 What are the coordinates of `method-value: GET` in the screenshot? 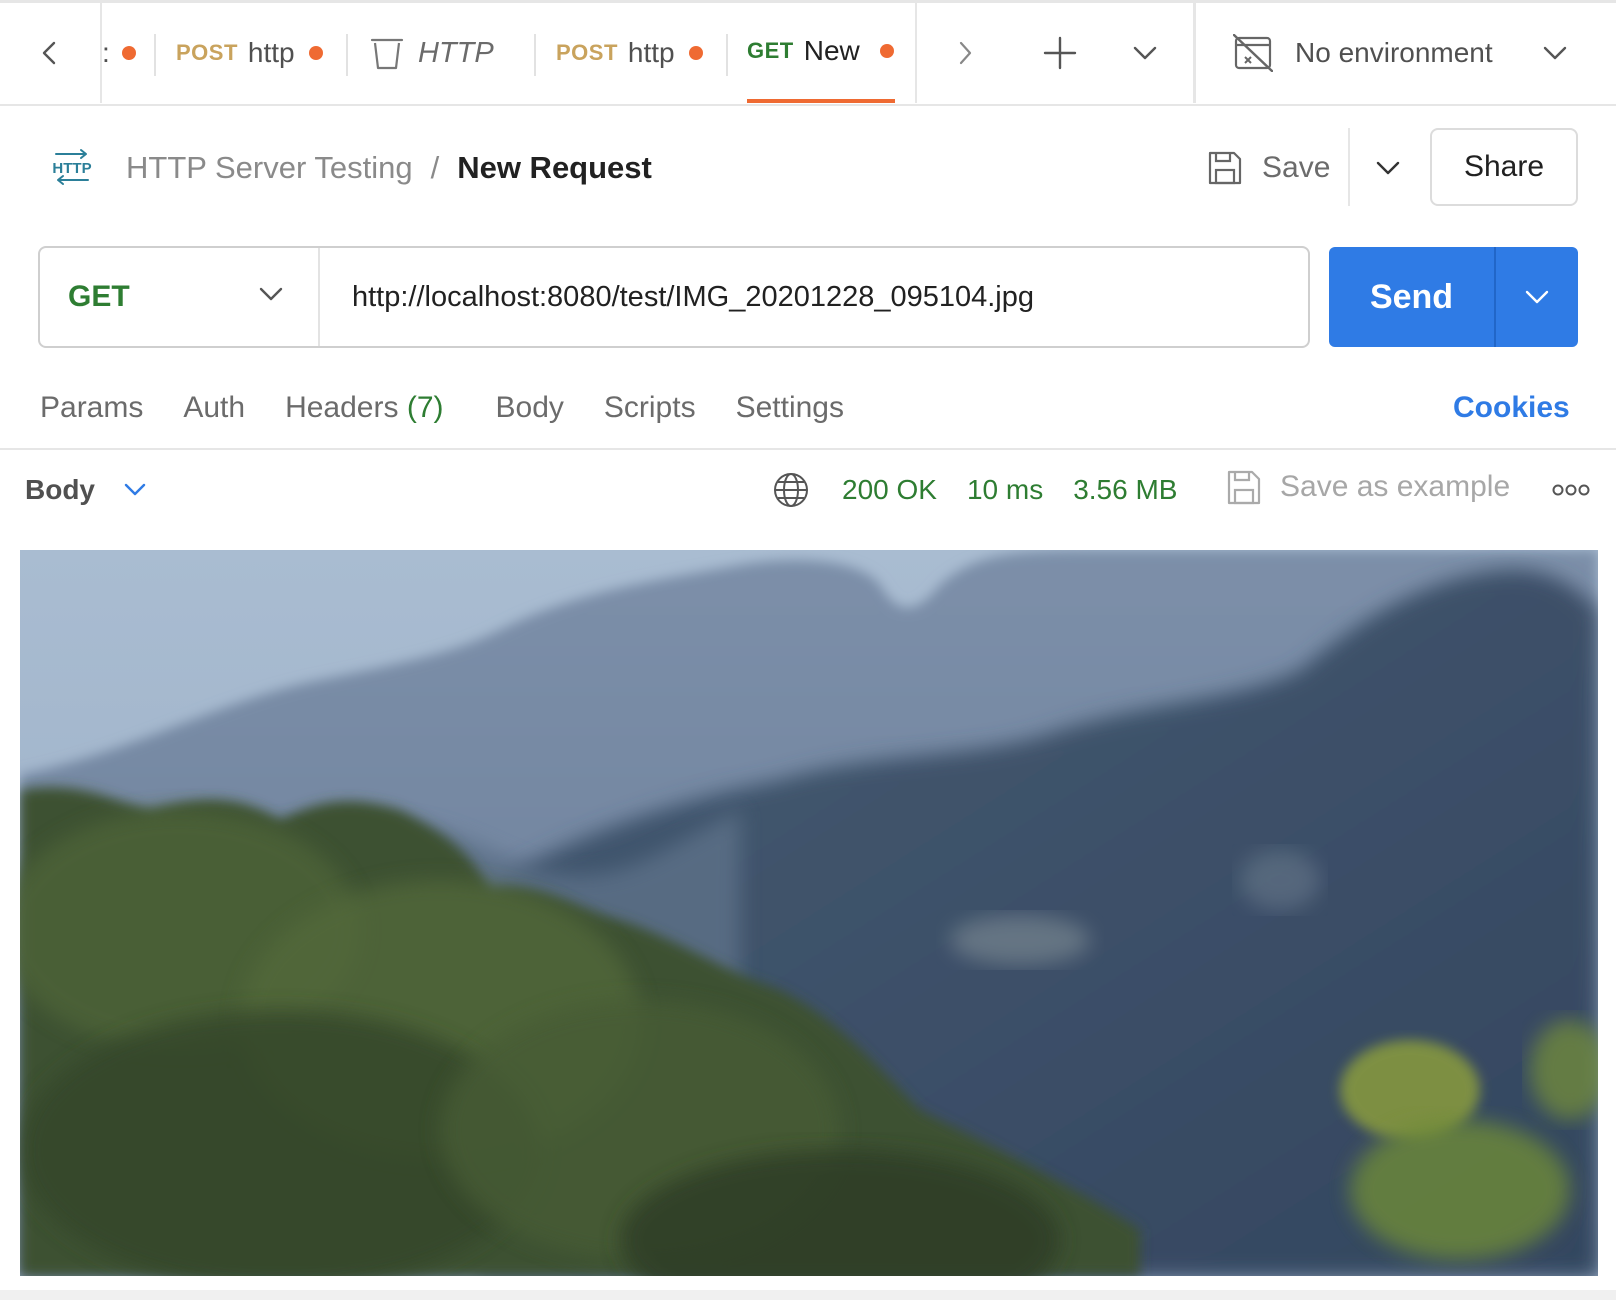 It's located at (99, 296).